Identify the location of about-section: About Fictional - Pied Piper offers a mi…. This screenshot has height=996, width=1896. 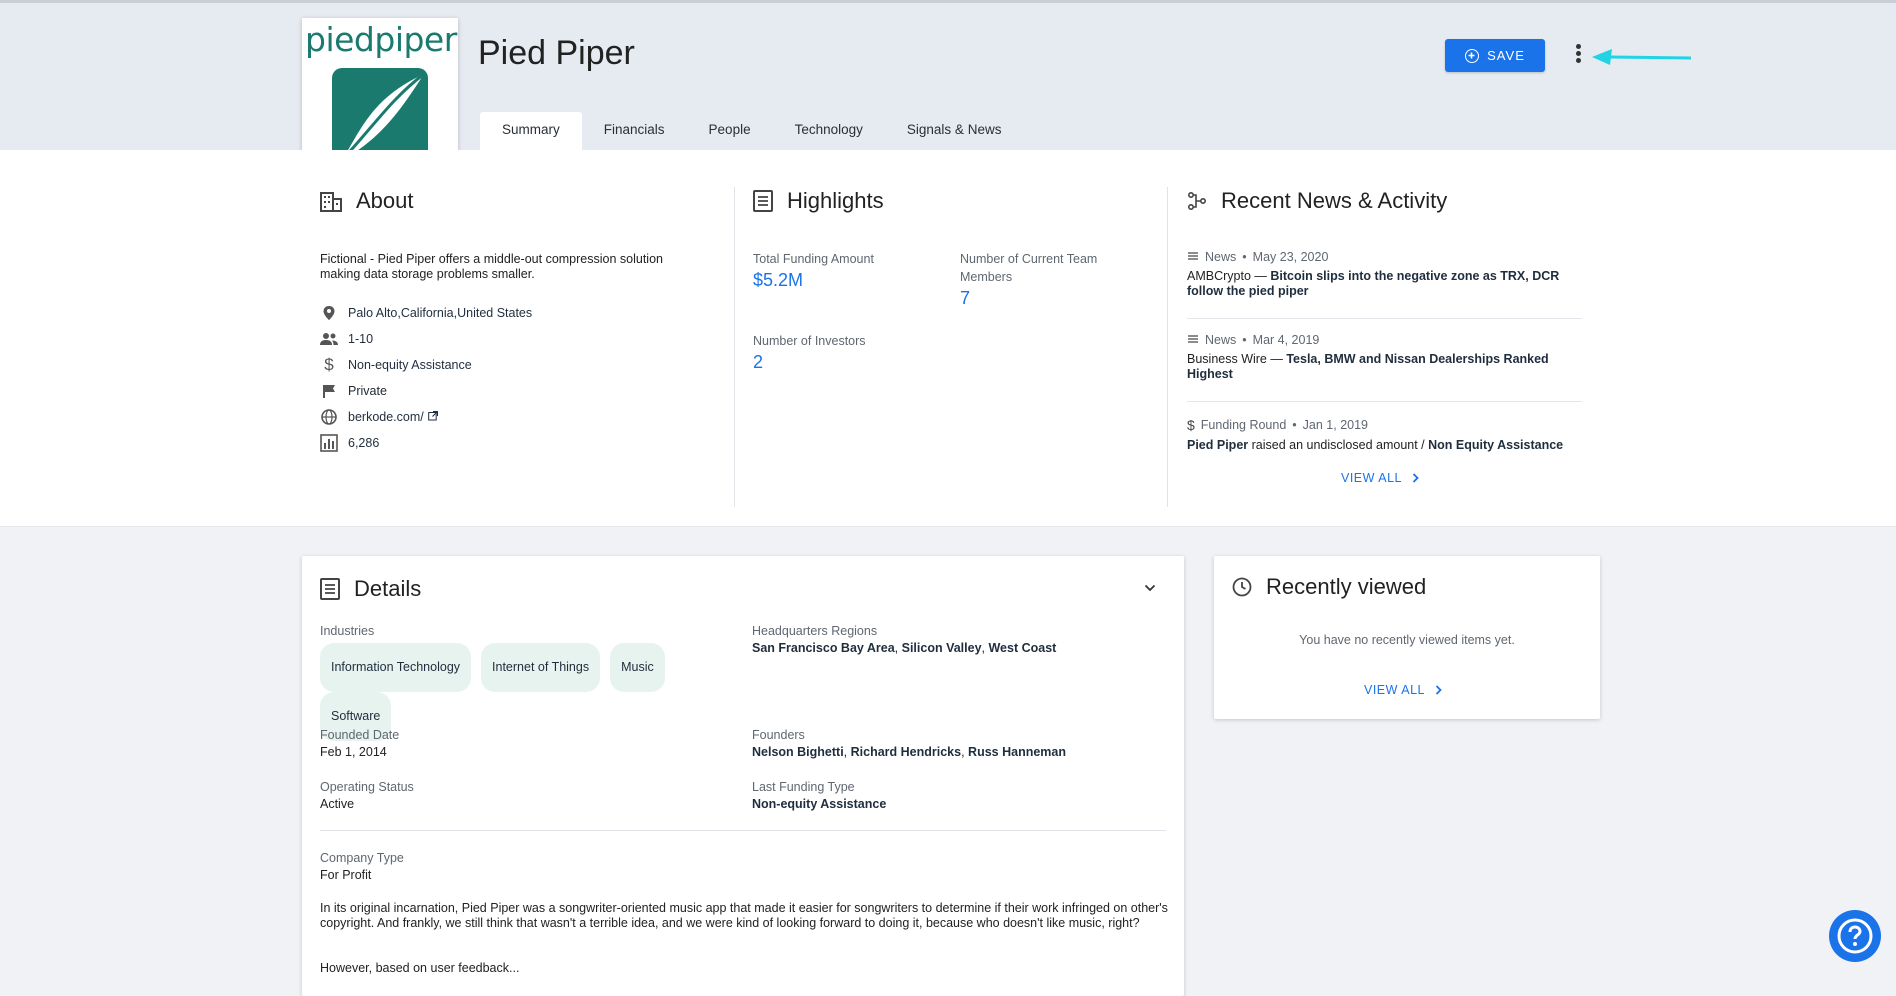
(510, 320).